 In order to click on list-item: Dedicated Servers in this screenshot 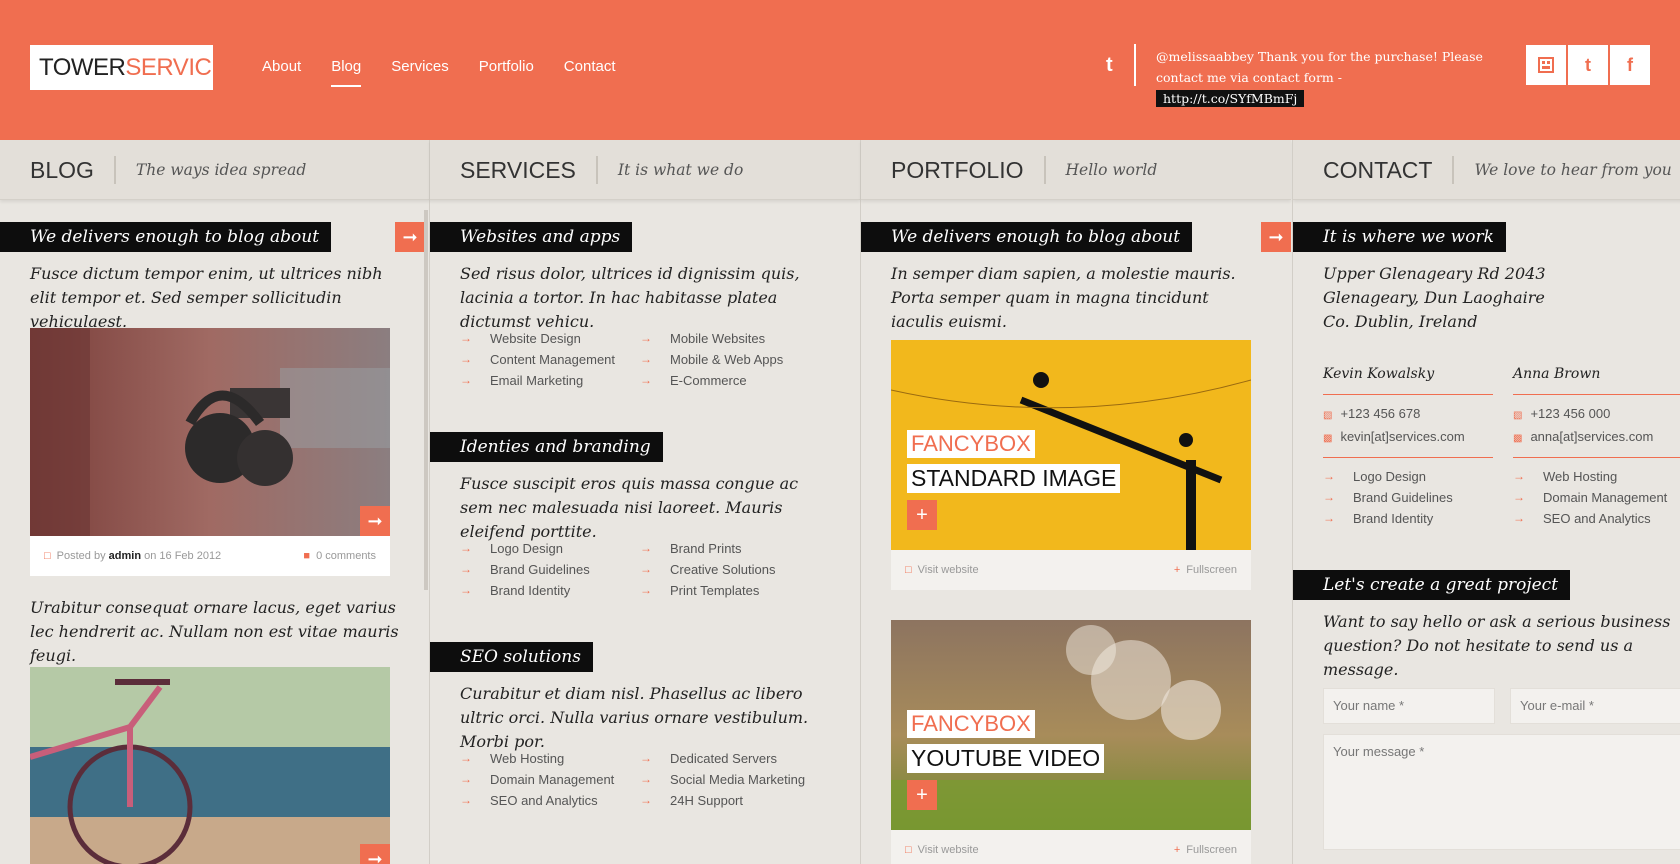, I will do `click(722, 758)`.